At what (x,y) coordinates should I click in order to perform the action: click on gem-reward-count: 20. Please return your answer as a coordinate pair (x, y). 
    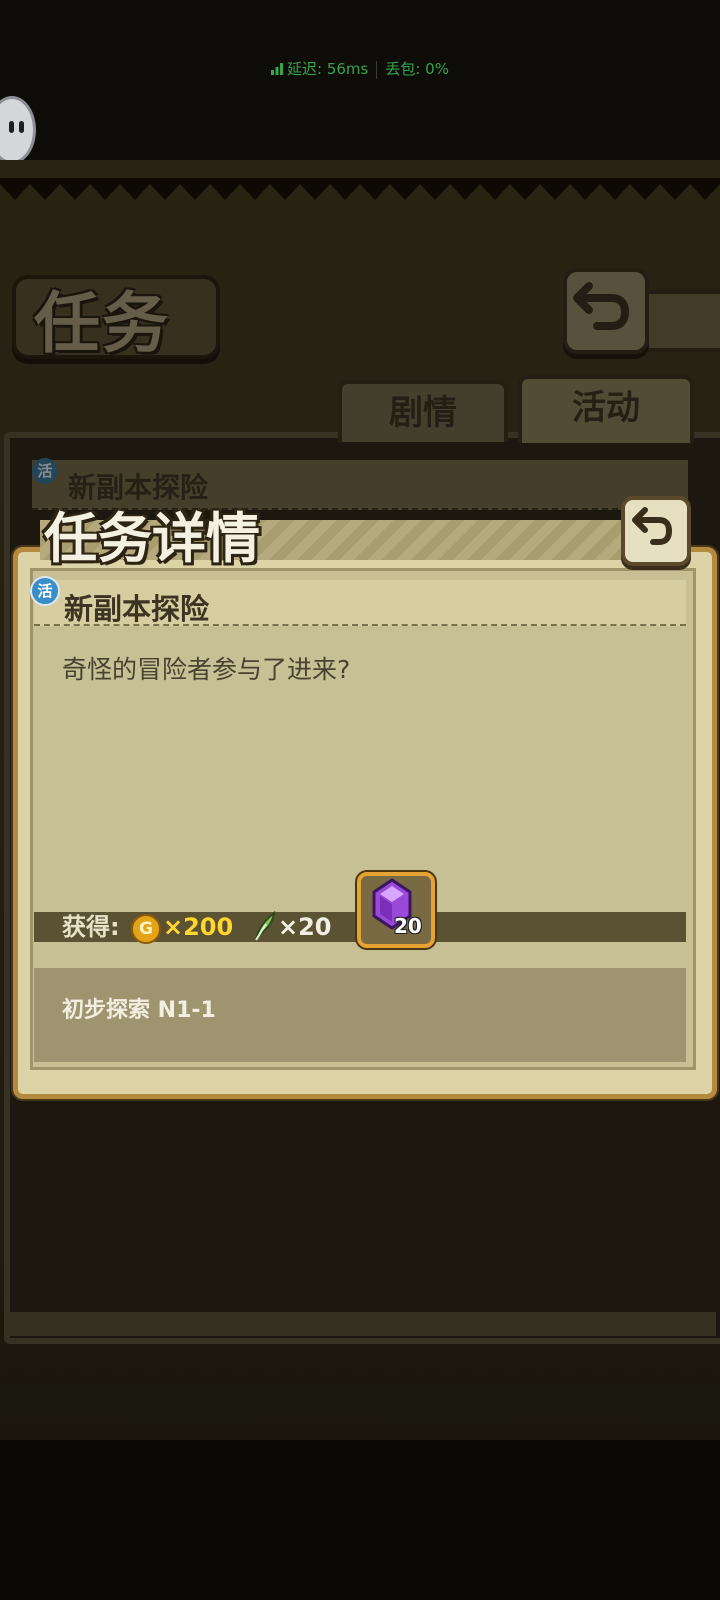
    Looking at the image, I should click on (408, 926).